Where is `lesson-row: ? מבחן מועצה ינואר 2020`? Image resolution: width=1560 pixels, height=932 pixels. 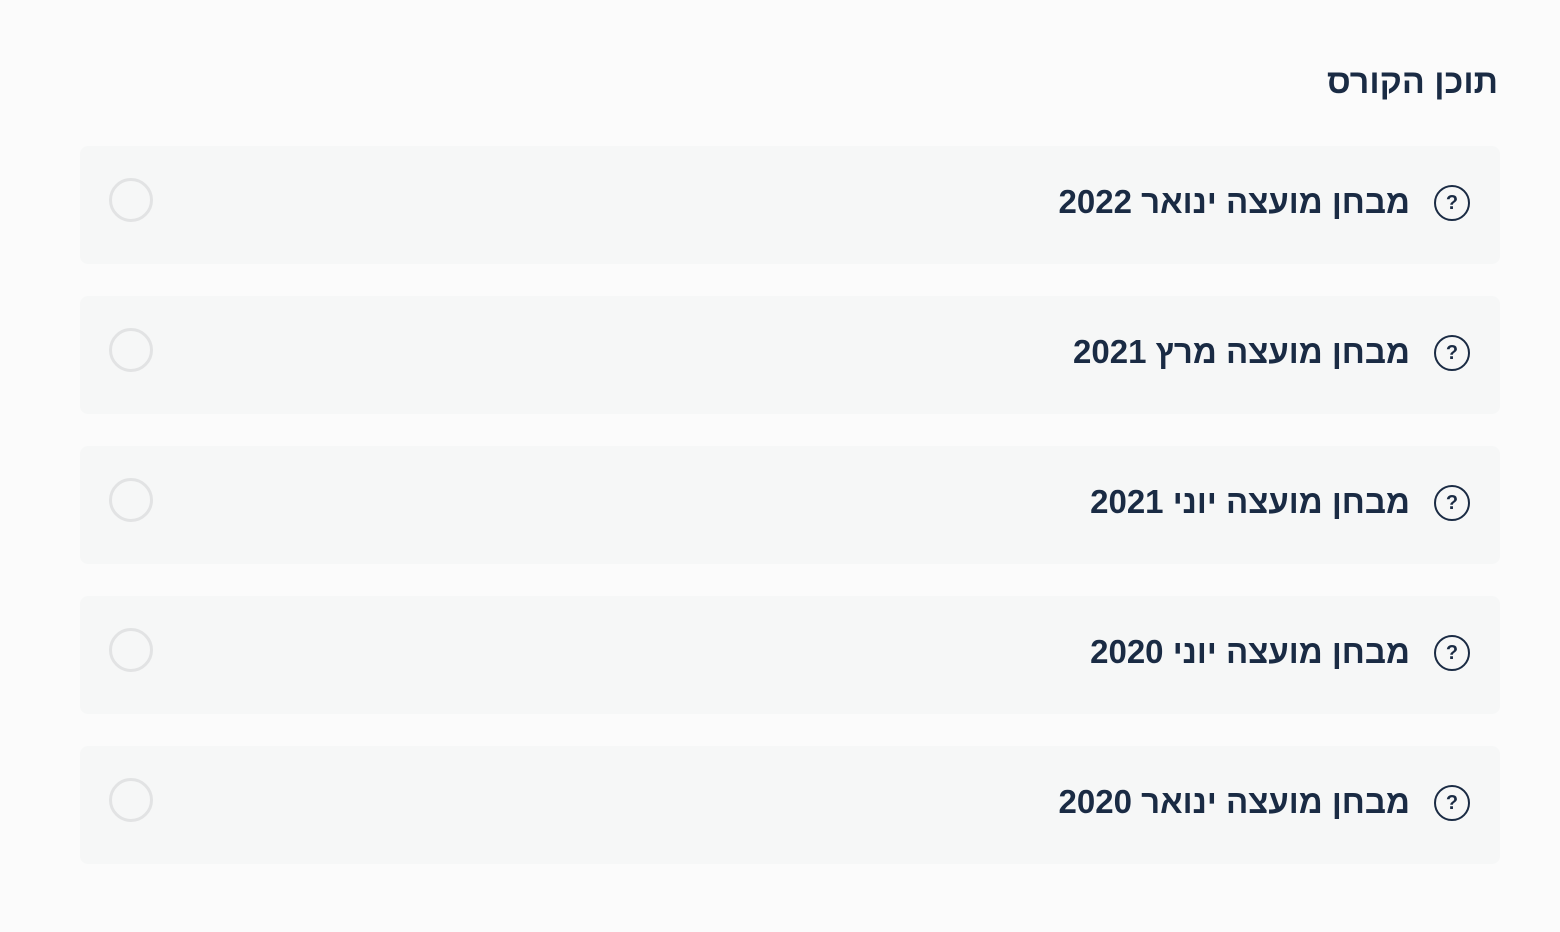 lesson-row: ? מבחן מועצה ינואר 2020 is located at coordinates (790, 805).